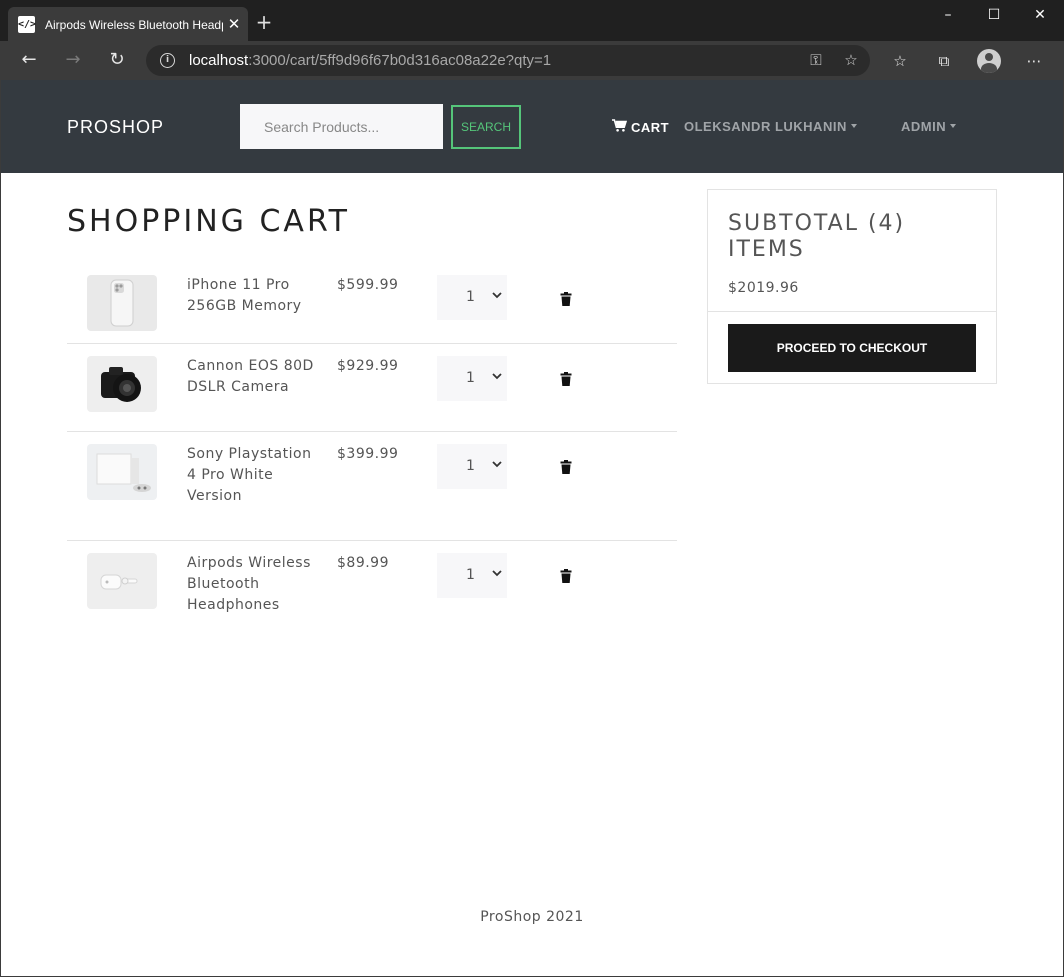 The width and height of the screenshot is (1064, 977). Describe the element at coordinates (252, 584) in the screenshot. I see `product-name-link: Airpods Wireless Bluetooth Headphones` at that location.